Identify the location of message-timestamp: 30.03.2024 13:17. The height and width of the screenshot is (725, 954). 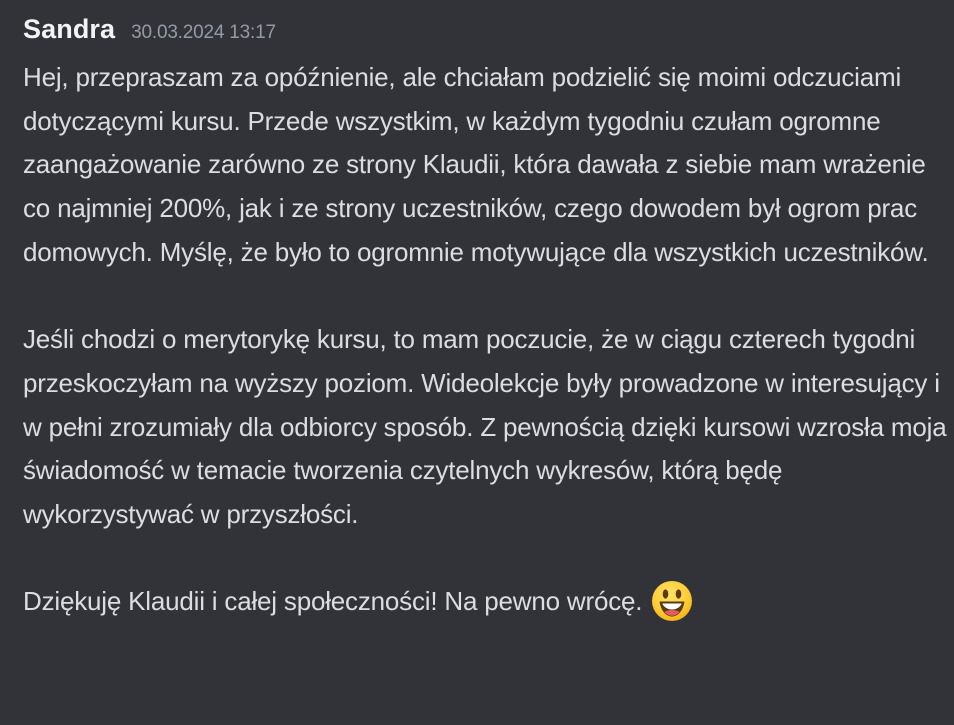
(203, 33).